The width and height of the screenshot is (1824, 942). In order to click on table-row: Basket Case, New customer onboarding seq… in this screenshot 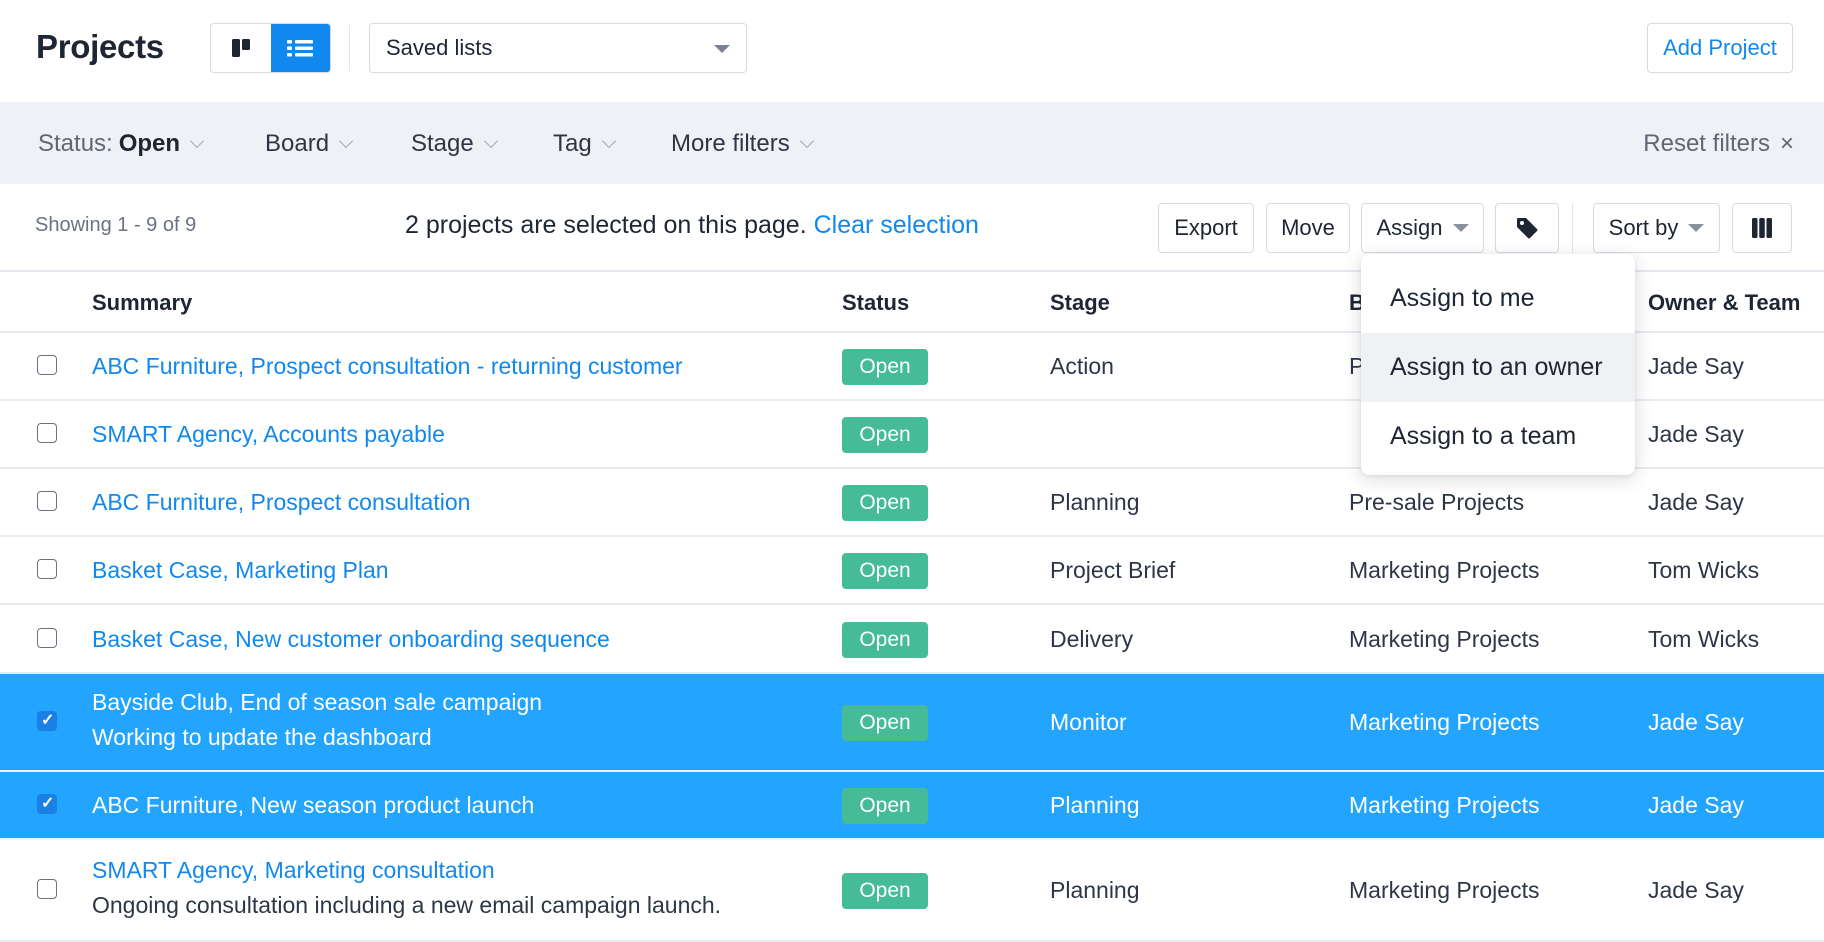, I will do `click(912, 639)`.